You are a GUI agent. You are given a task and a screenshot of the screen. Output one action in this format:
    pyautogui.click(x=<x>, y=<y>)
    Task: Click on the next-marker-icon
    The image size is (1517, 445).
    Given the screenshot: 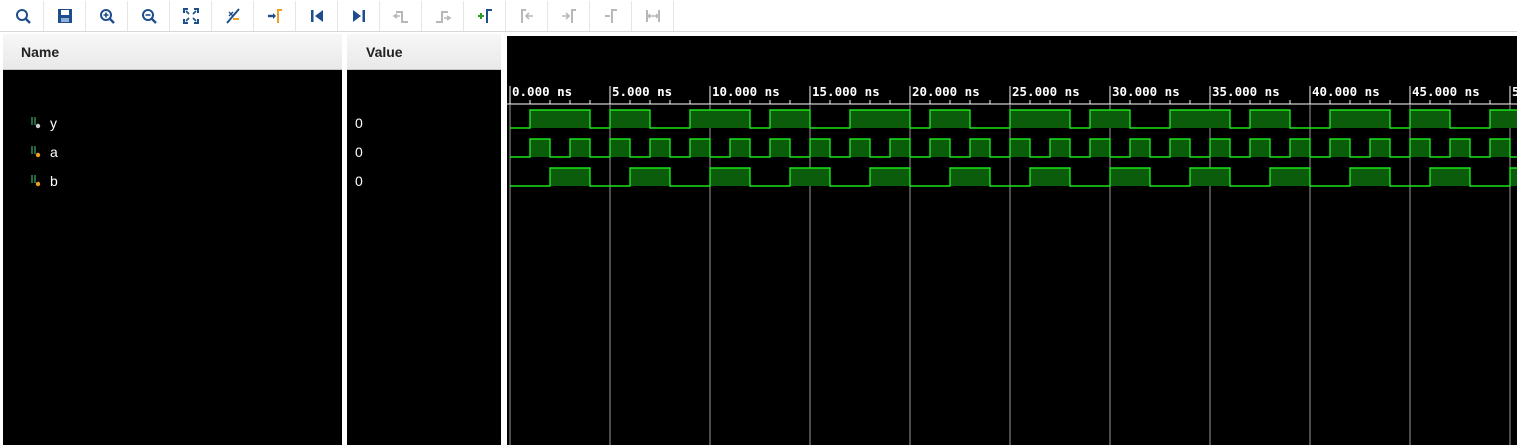 What is the action you would take?
    pyautogui.click(x=568, y=15)
    